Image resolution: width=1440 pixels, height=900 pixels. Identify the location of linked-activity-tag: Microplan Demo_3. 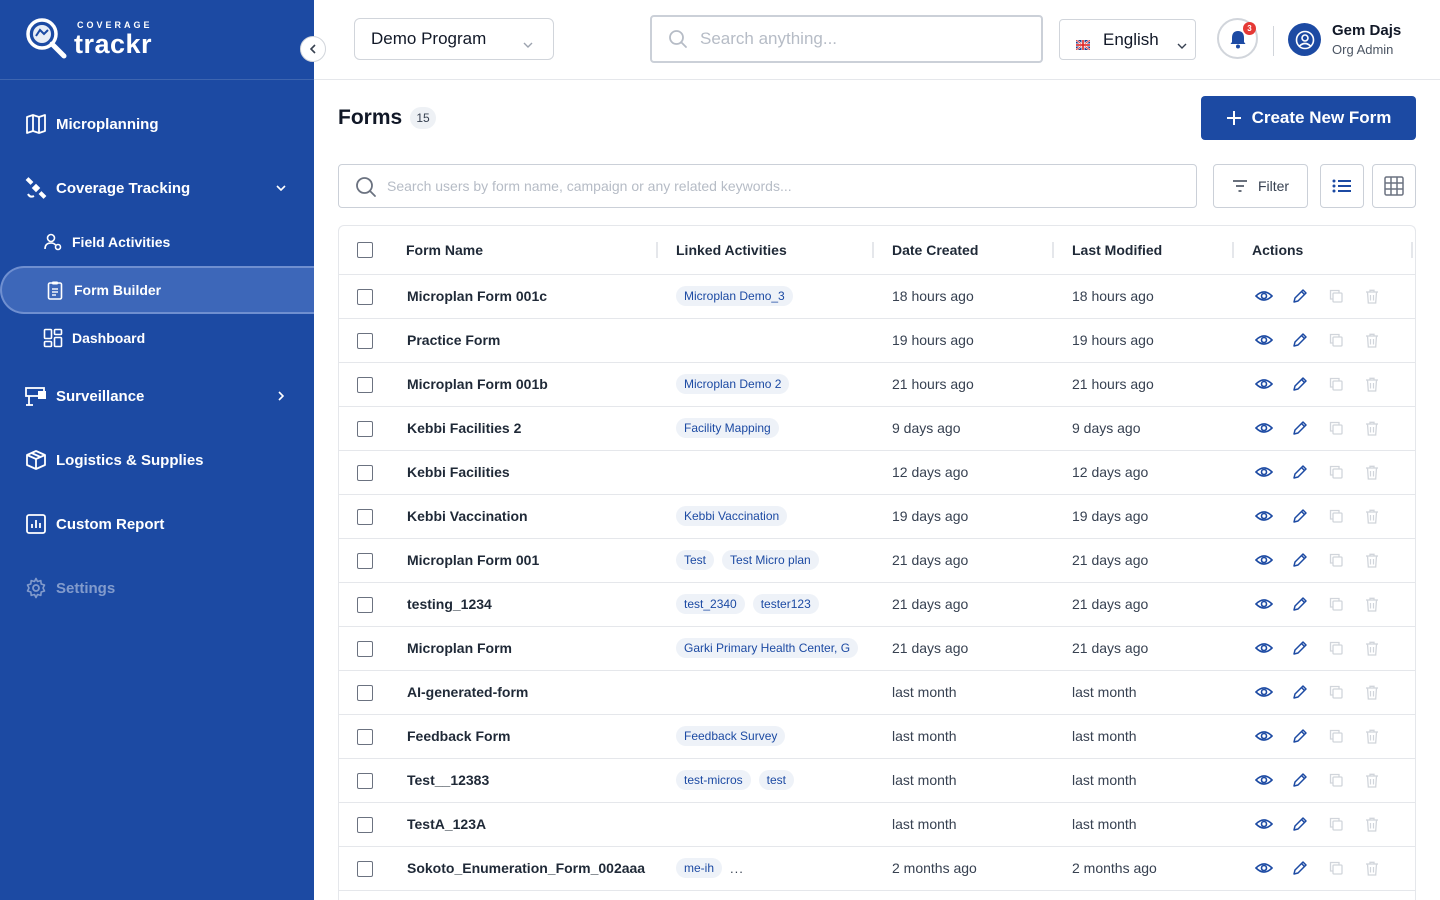
(734, 296).